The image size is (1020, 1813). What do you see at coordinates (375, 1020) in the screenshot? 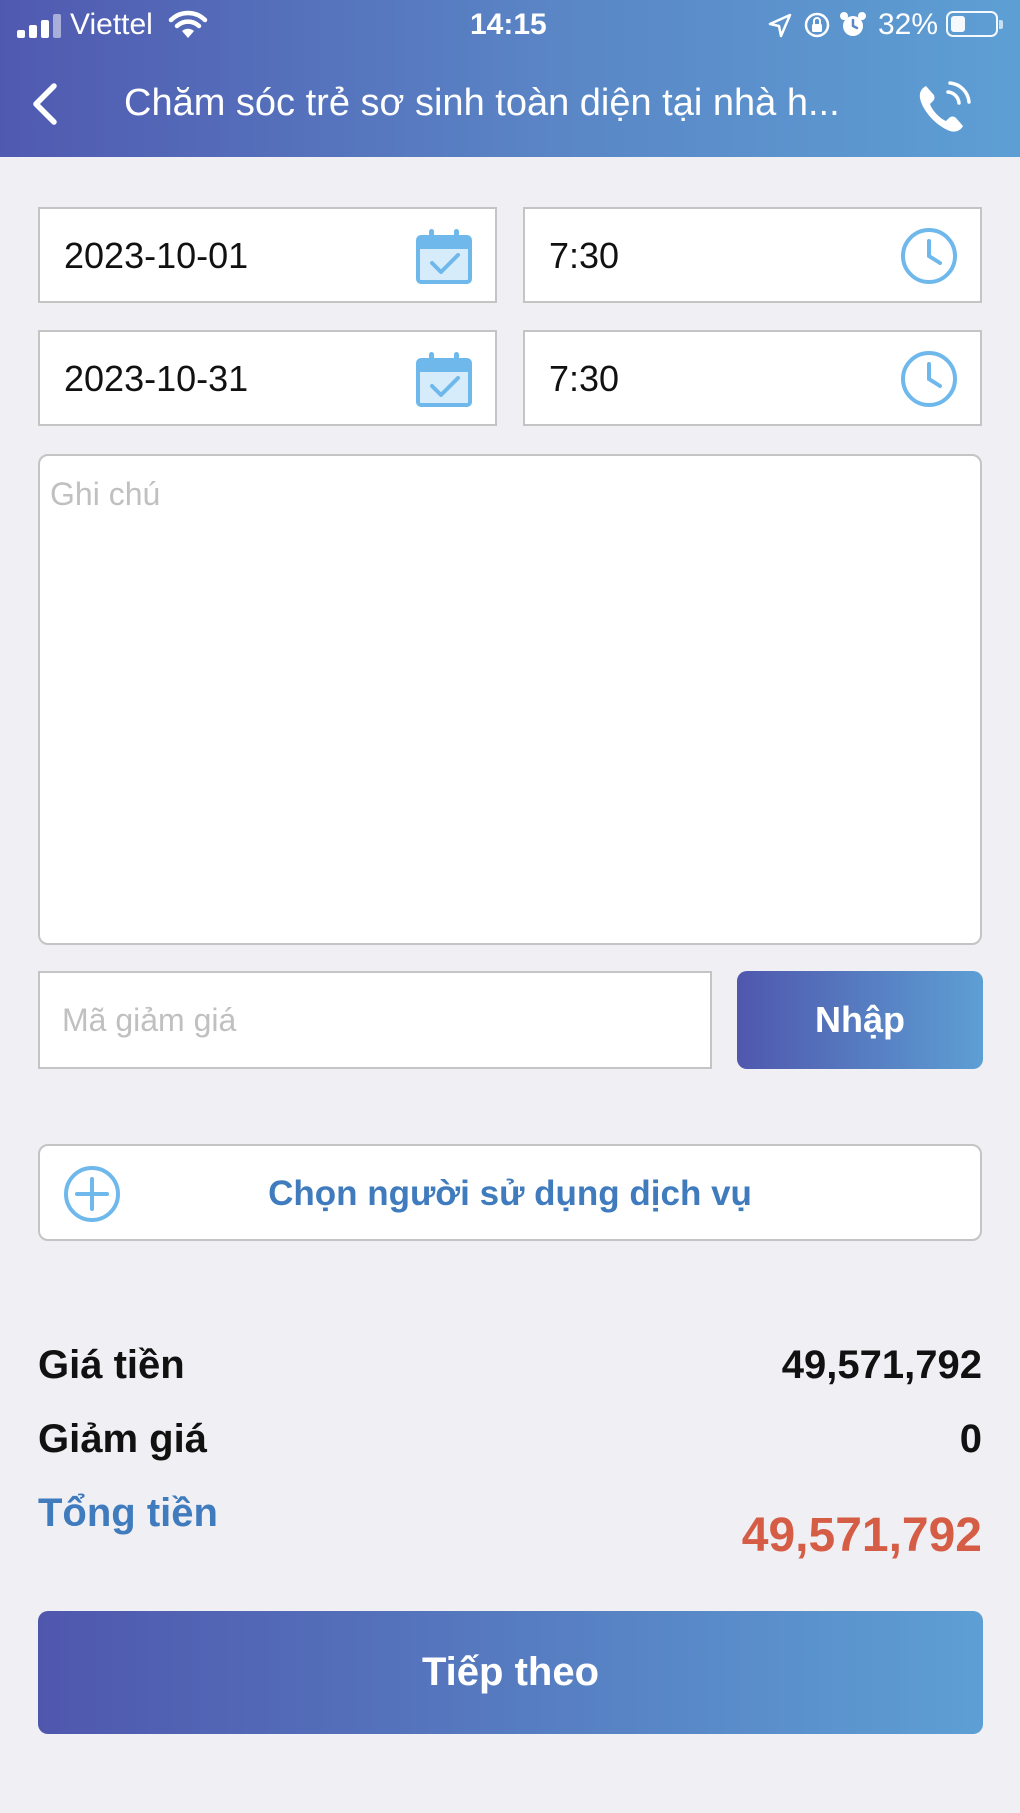
I see `coupon-input` at bounding box center [375, 1020].